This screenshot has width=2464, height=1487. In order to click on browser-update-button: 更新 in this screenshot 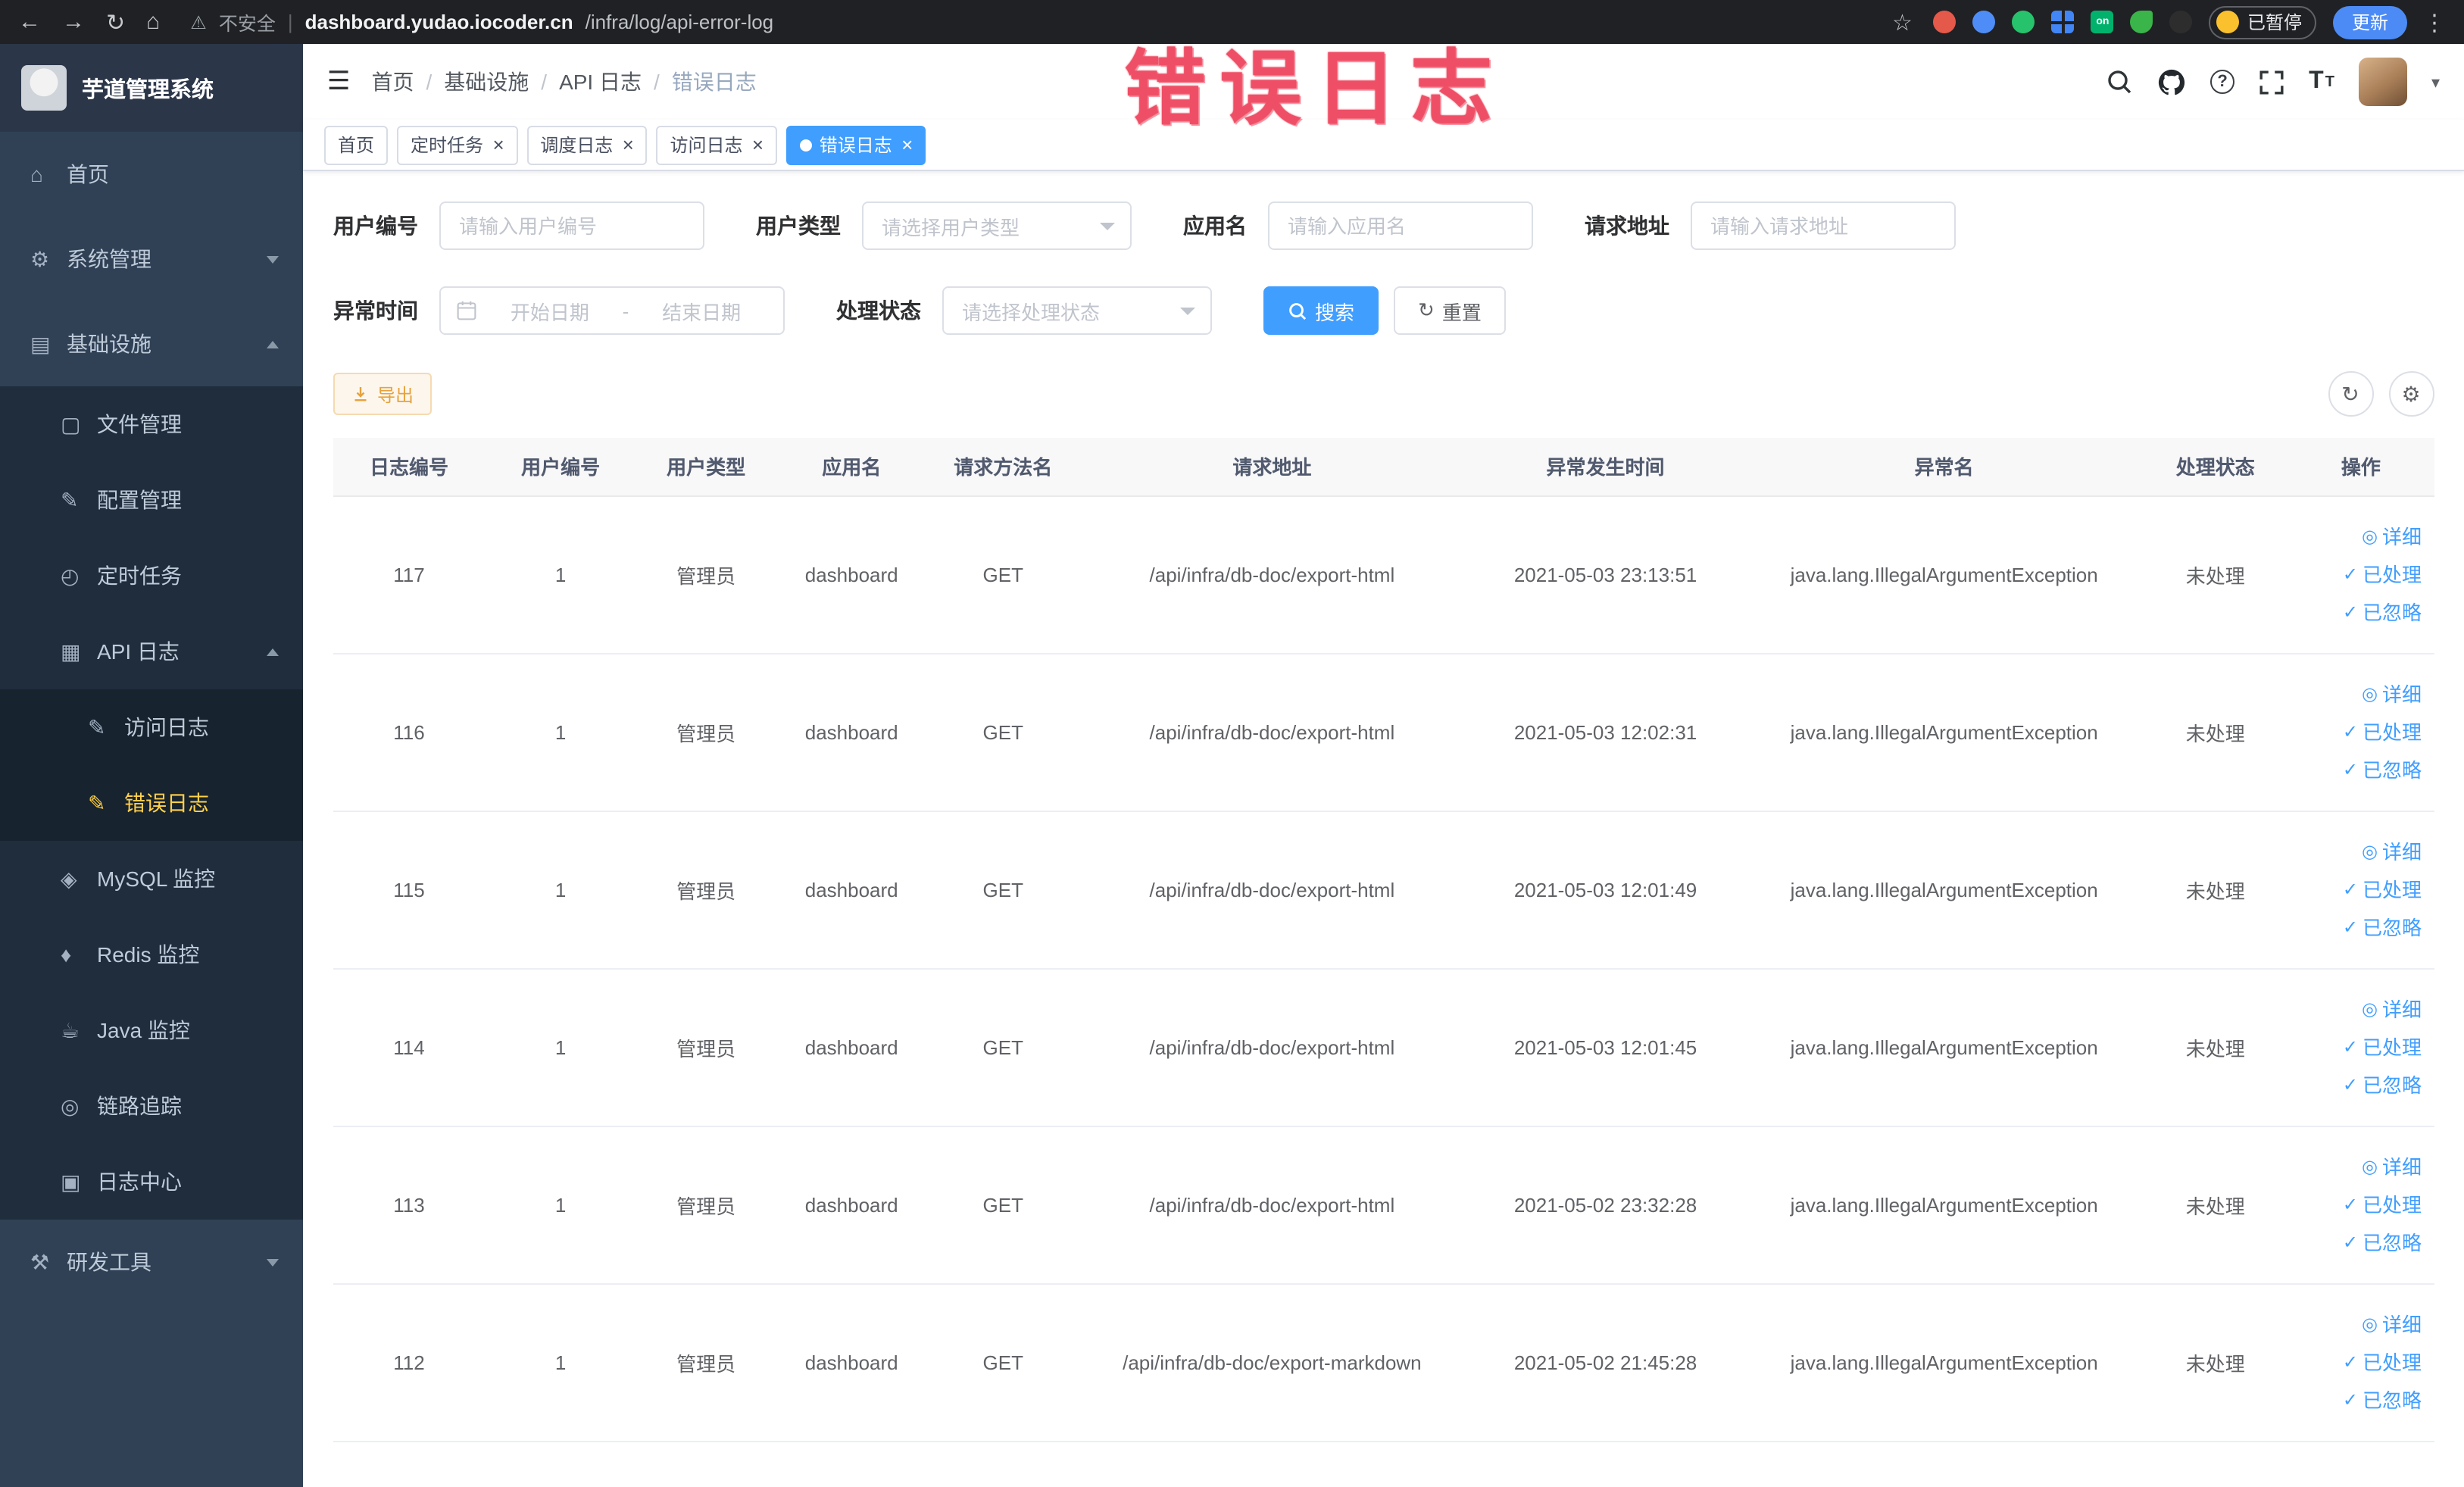, I will do `click(2369, 22)`.